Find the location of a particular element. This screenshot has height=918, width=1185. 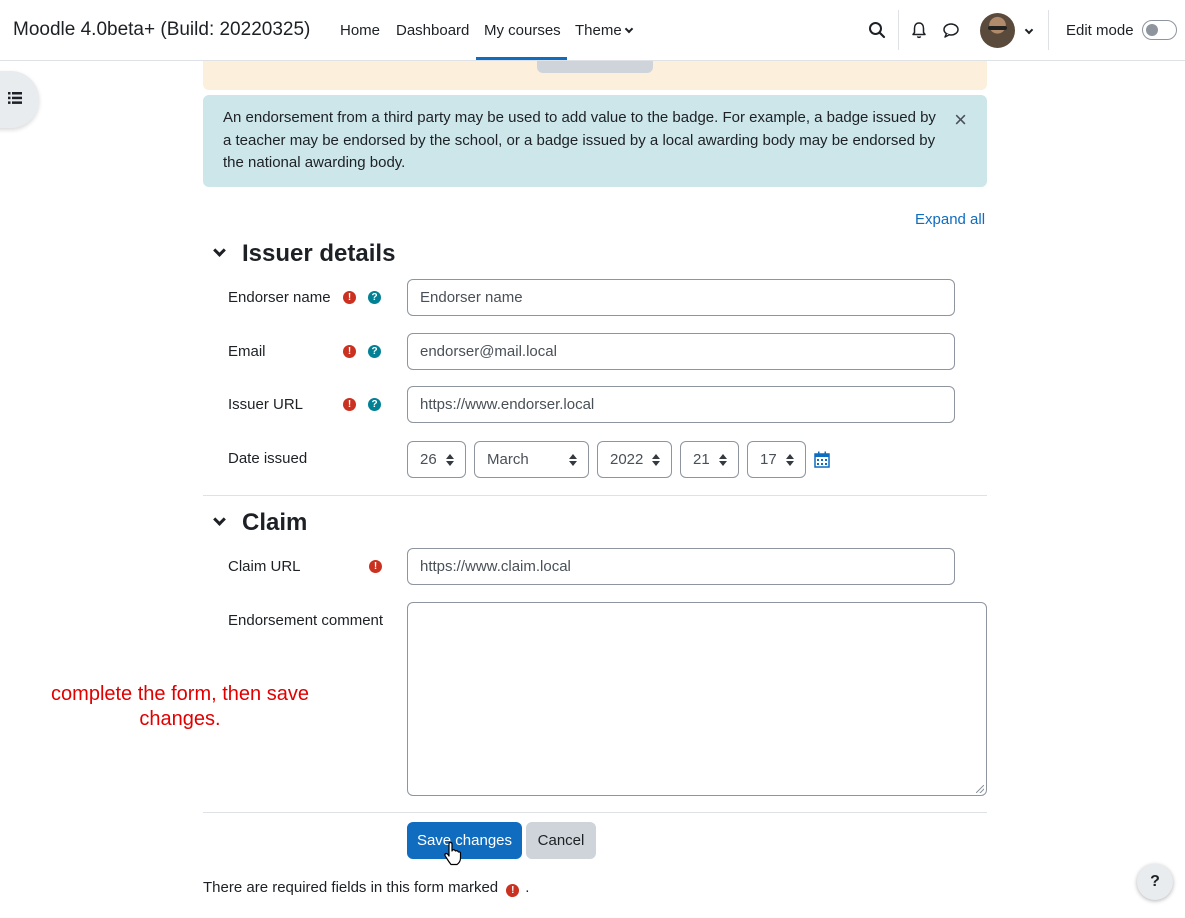

endorser-name-input: Endorser name is located at coordinates (681, 297).